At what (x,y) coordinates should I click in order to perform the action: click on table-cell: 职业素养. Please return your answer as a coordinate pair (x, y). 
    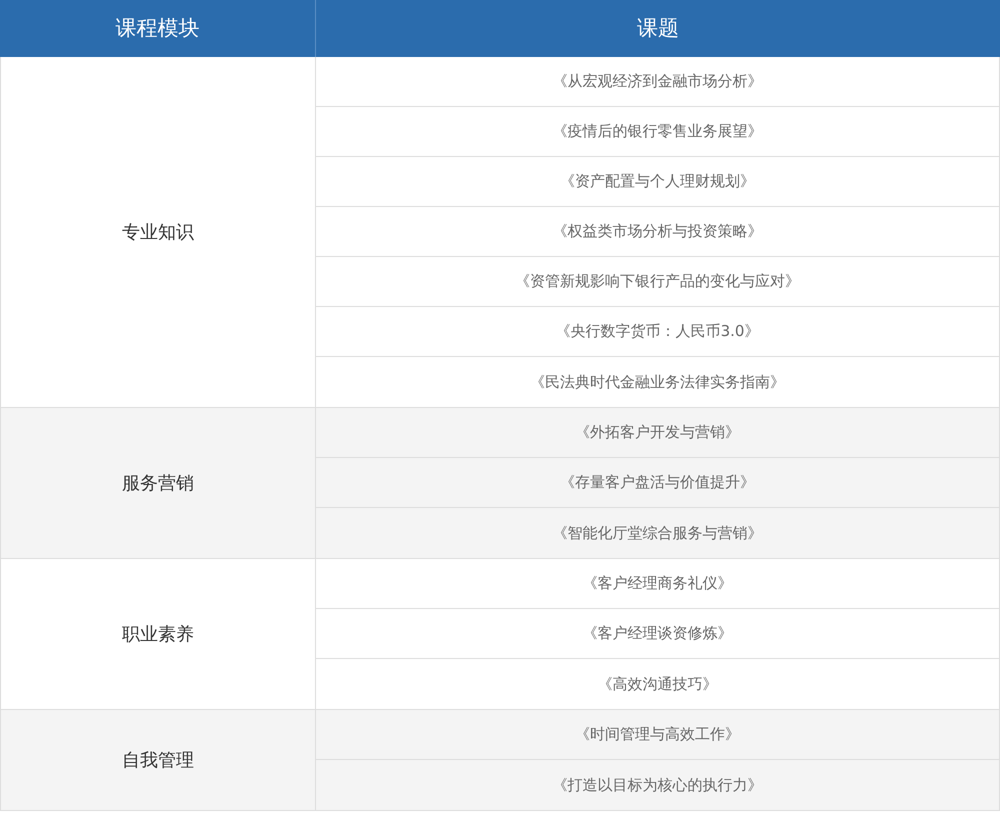
    Looking at the image, I should click on (158, 634).